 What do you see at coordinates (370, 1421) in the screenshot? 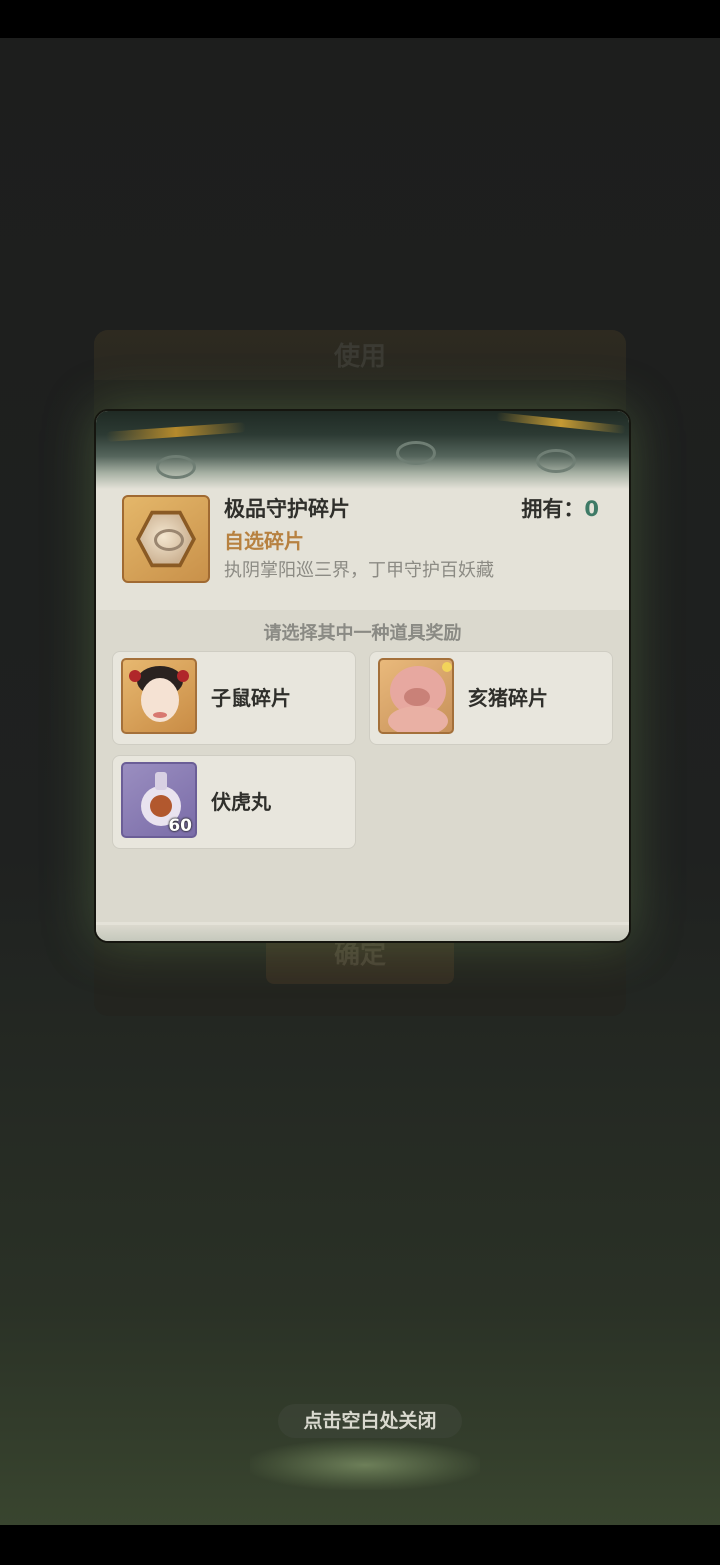
I see `close-hint: 点击空白处关闭` at bounding box center [370, 1421].